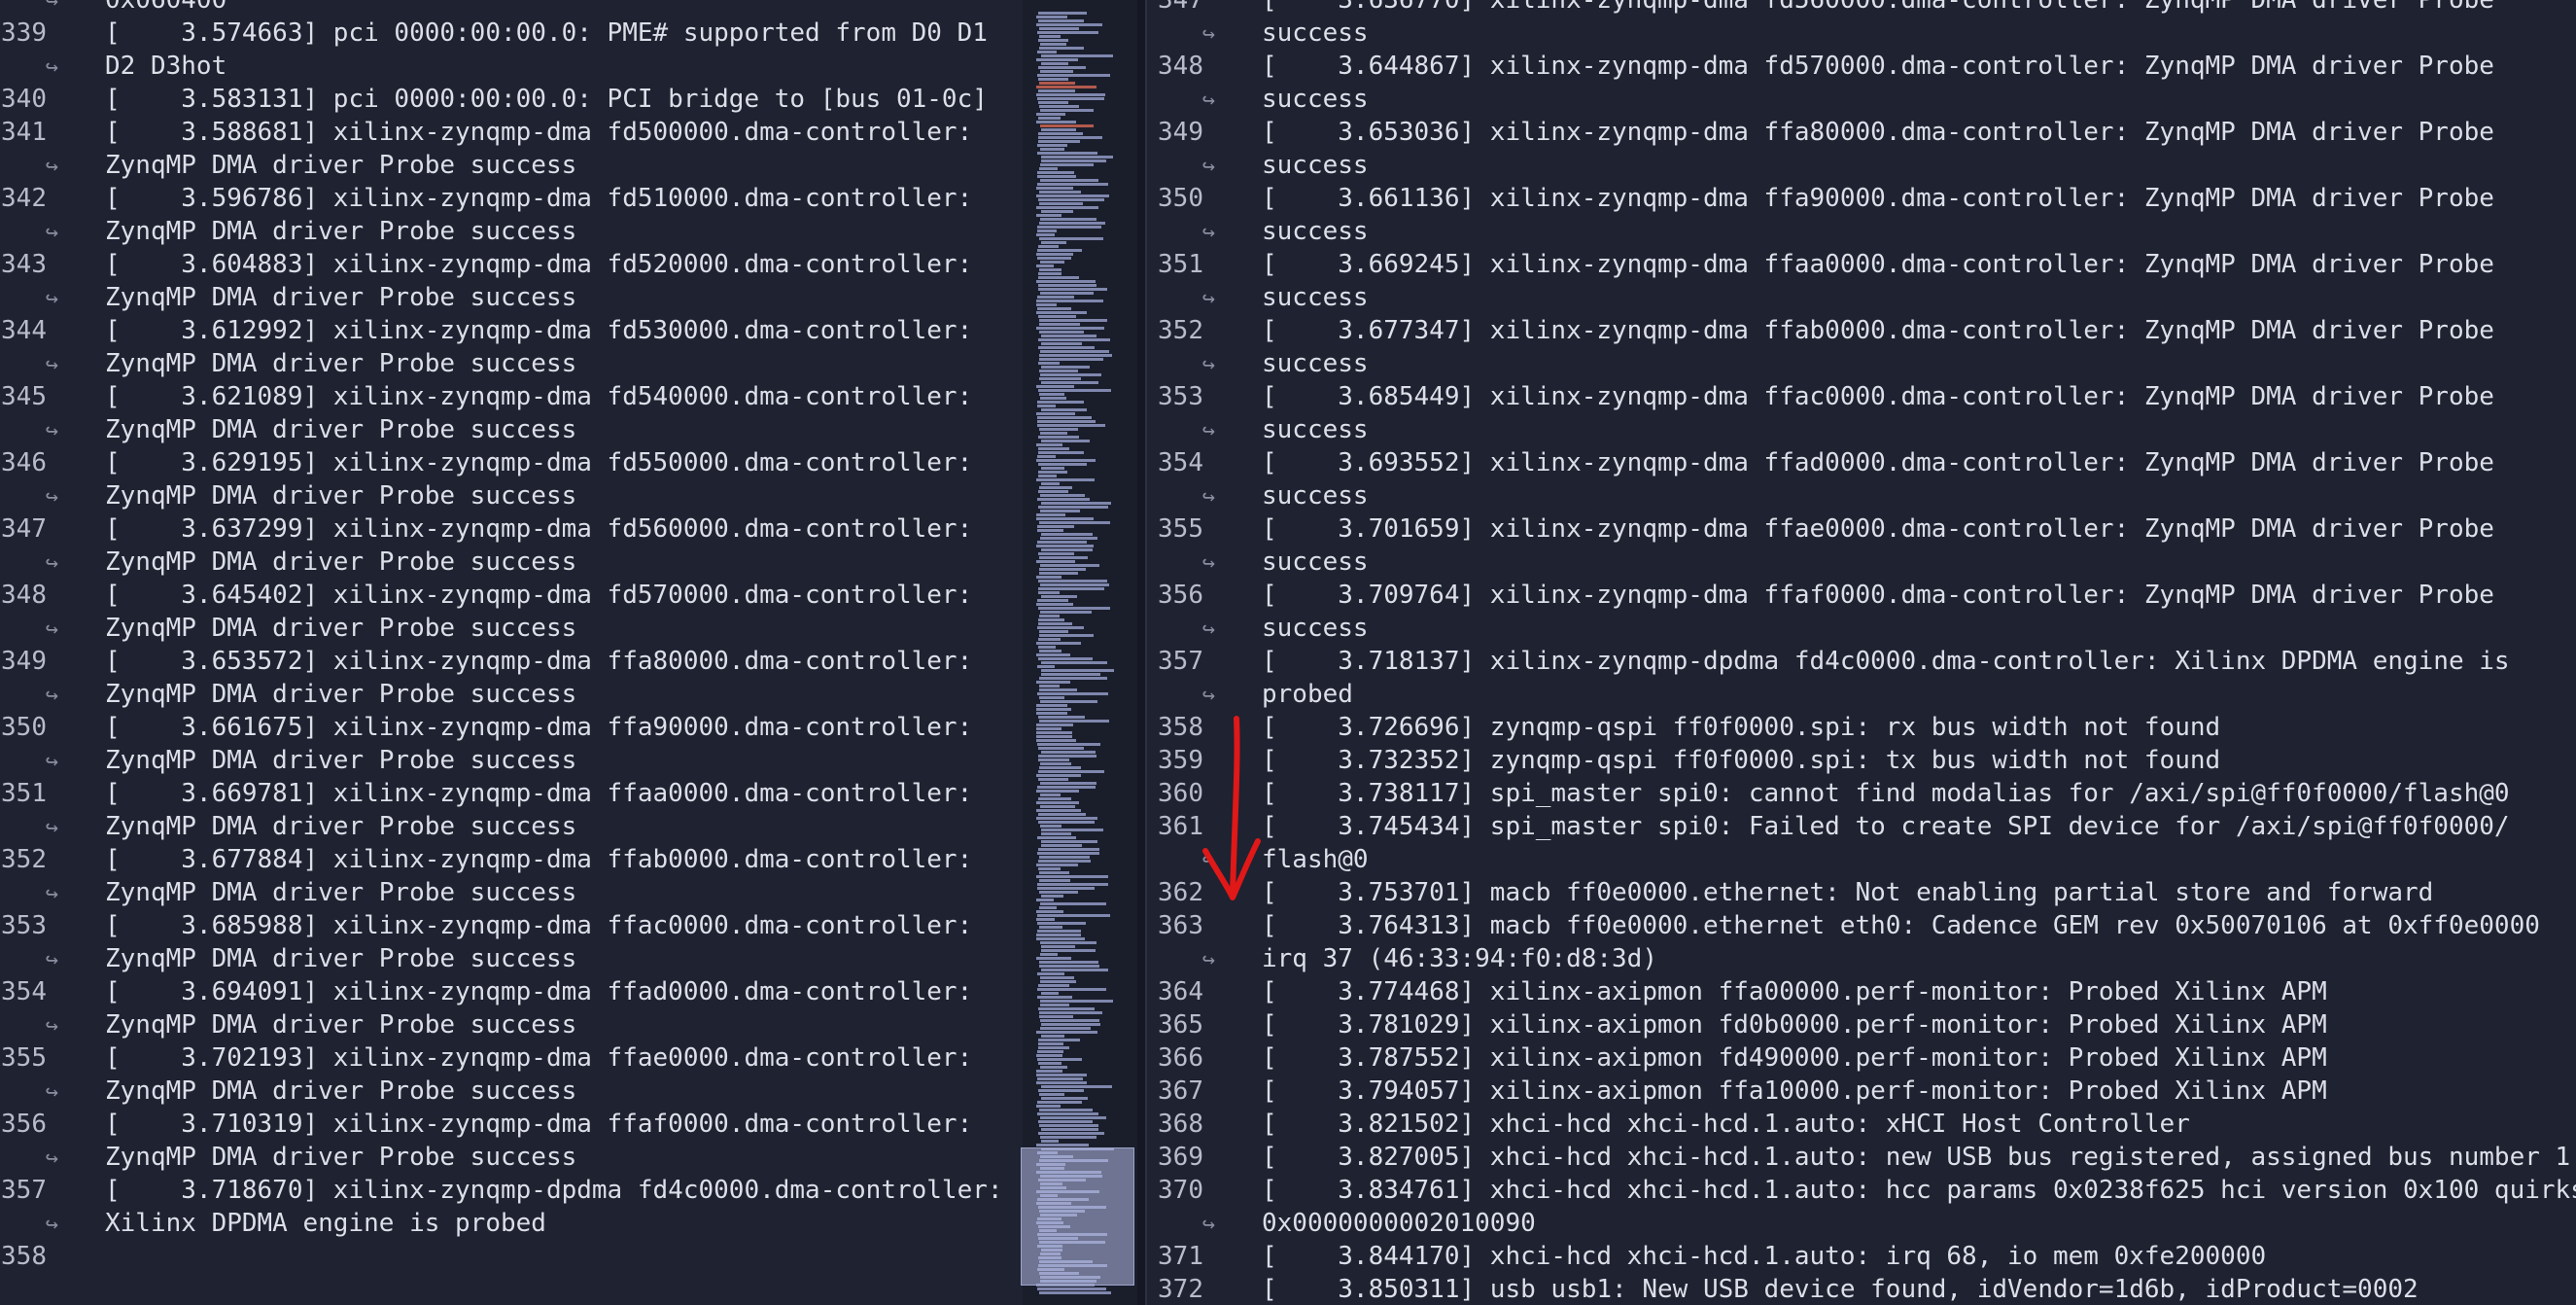 The width and height of the screenshot is (2576, 1305). Describe the element at coordinates (511, 1223) in the screenshot. I see `wrapped-line-continuation: ↪ Xilinx DPDMA engine is probed` at that location.